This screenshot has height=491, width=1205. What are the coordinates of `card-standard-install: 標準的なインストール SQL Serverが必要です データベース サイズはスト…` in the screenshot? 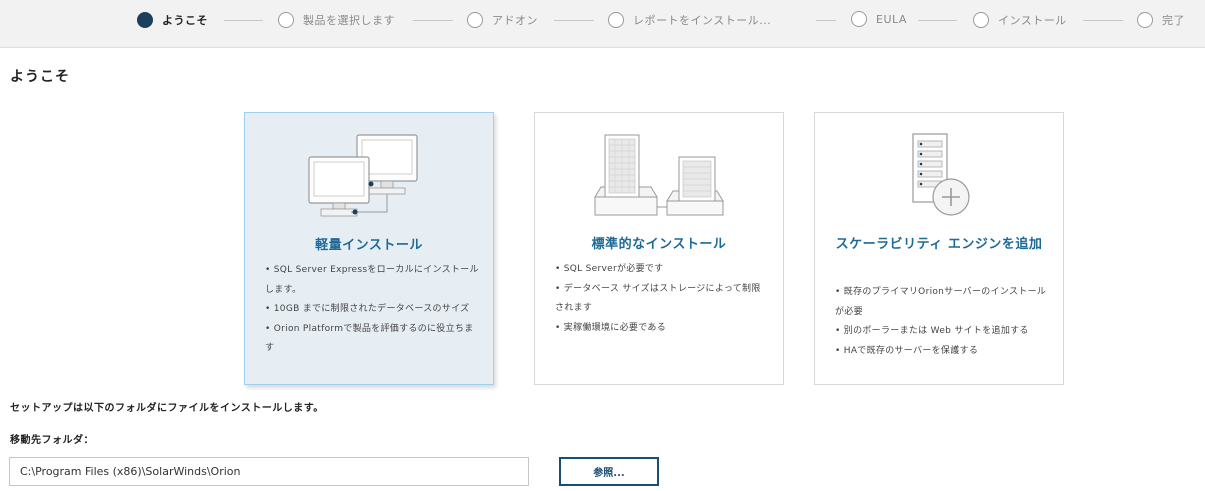 It's located at (659, 248).